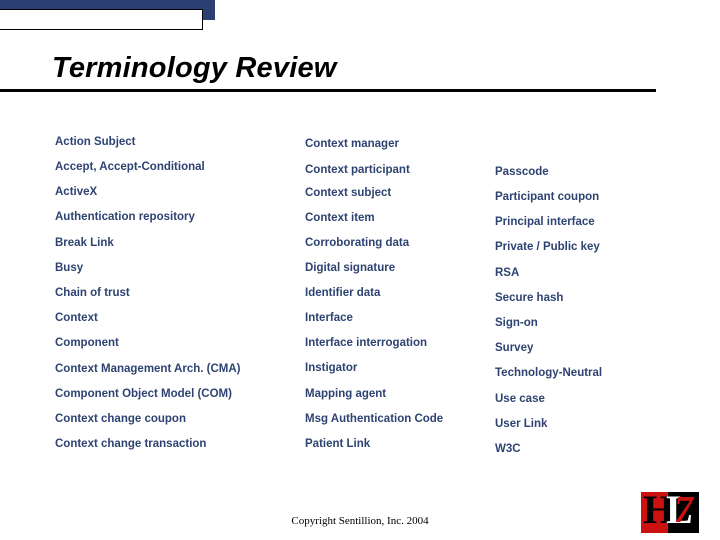 Image resolution: width=720 pixels, height=540 pixels. I want to click on list-item: Component Object Model (COM), so click(143, 393).